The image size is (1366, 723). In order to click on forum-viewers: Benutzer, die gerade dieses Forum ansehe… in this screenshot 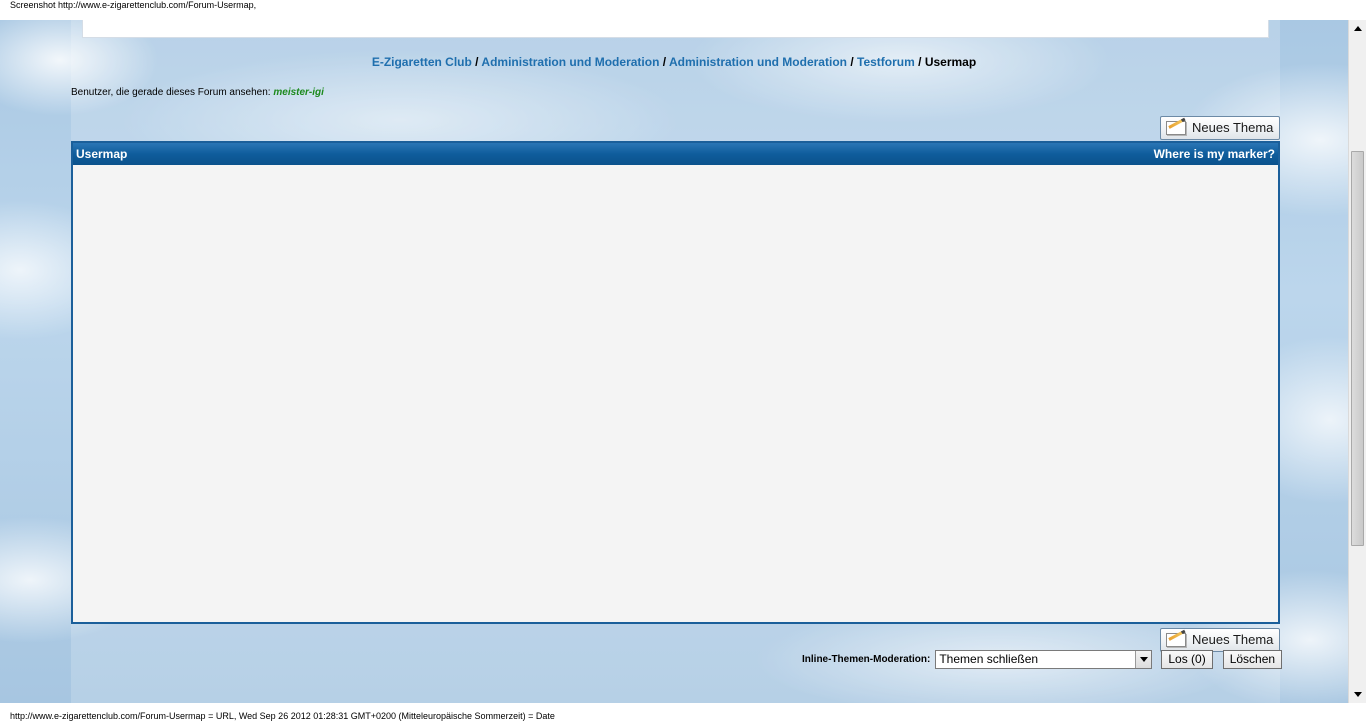, I will do `click(197, 93)`.